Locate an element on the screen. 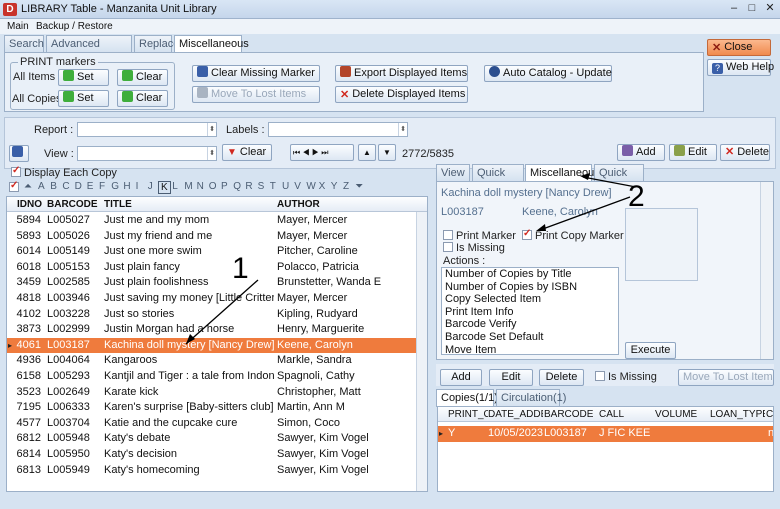 This screenshot has height=509, width=780. arrow-2b-line is located at coordinates (609, 182).